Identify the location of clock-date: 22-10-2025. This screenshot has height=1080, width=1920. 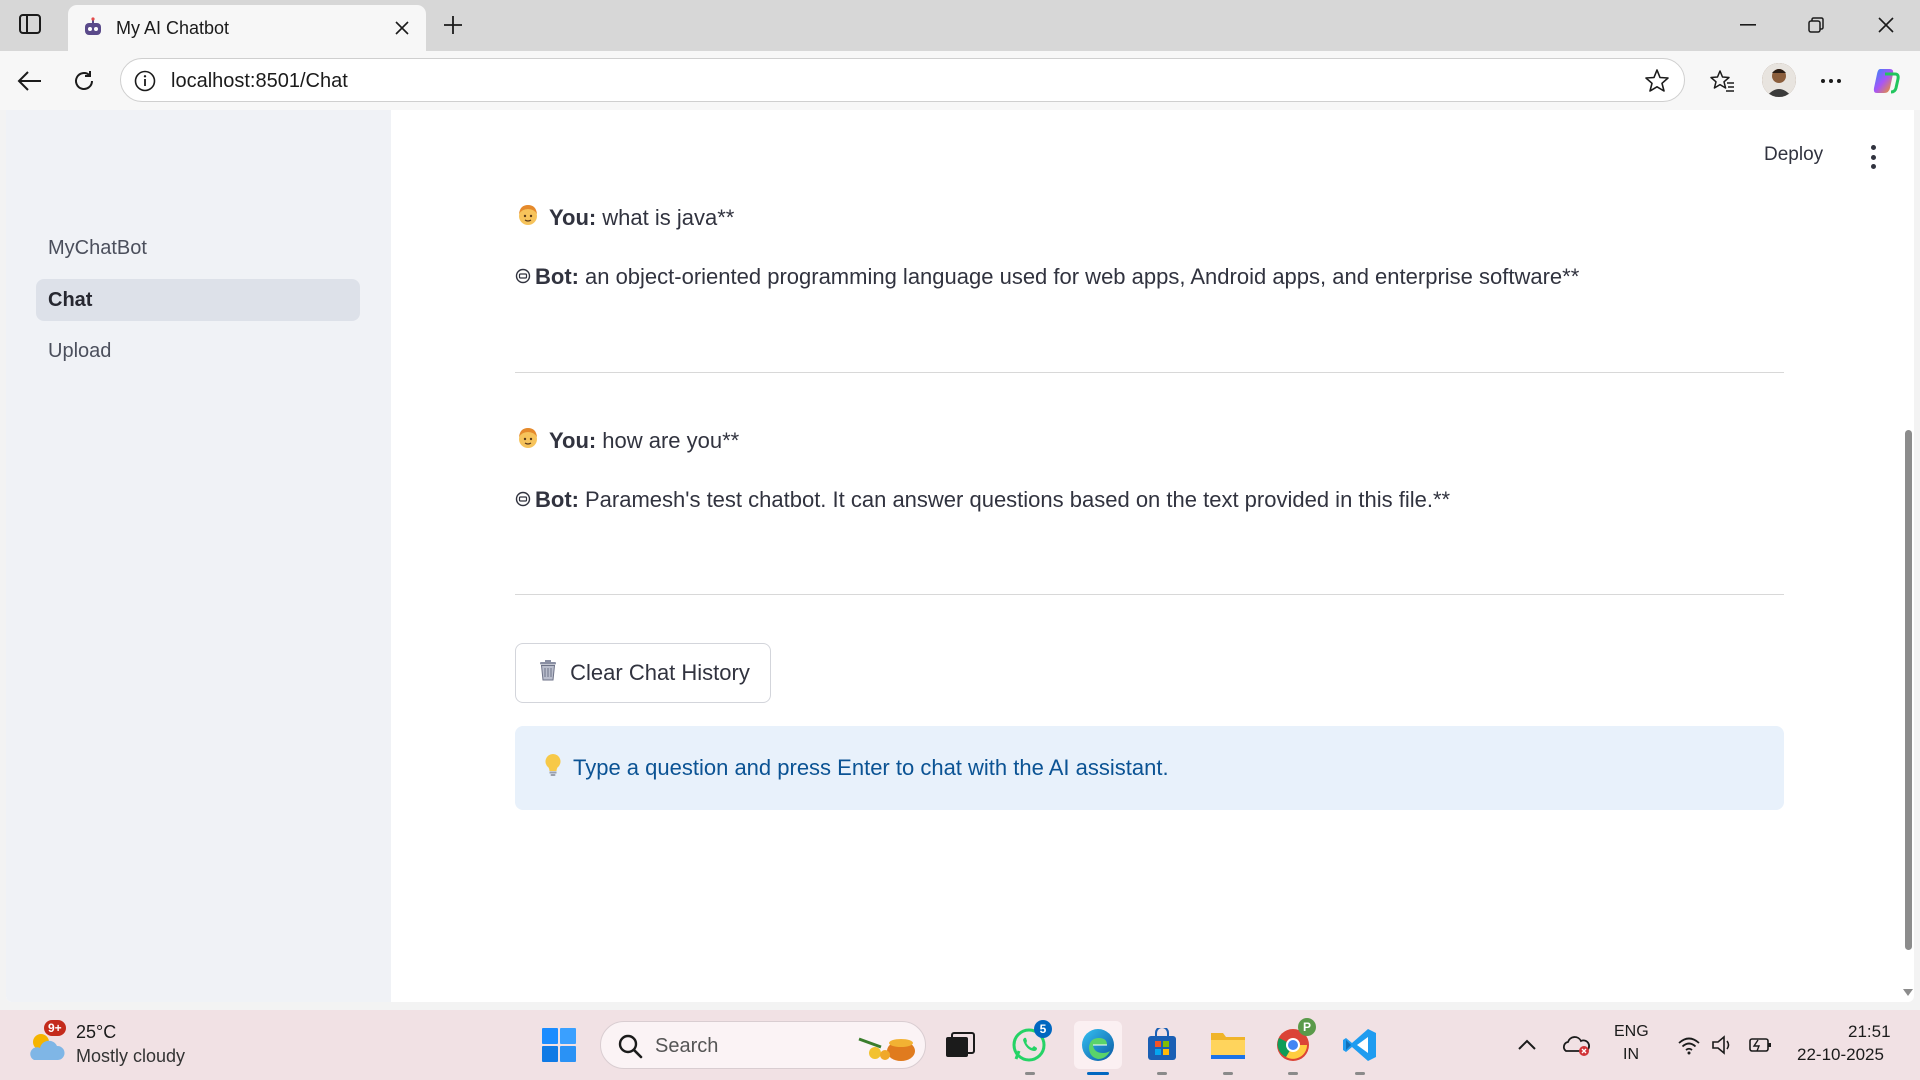
(1840, 1055).